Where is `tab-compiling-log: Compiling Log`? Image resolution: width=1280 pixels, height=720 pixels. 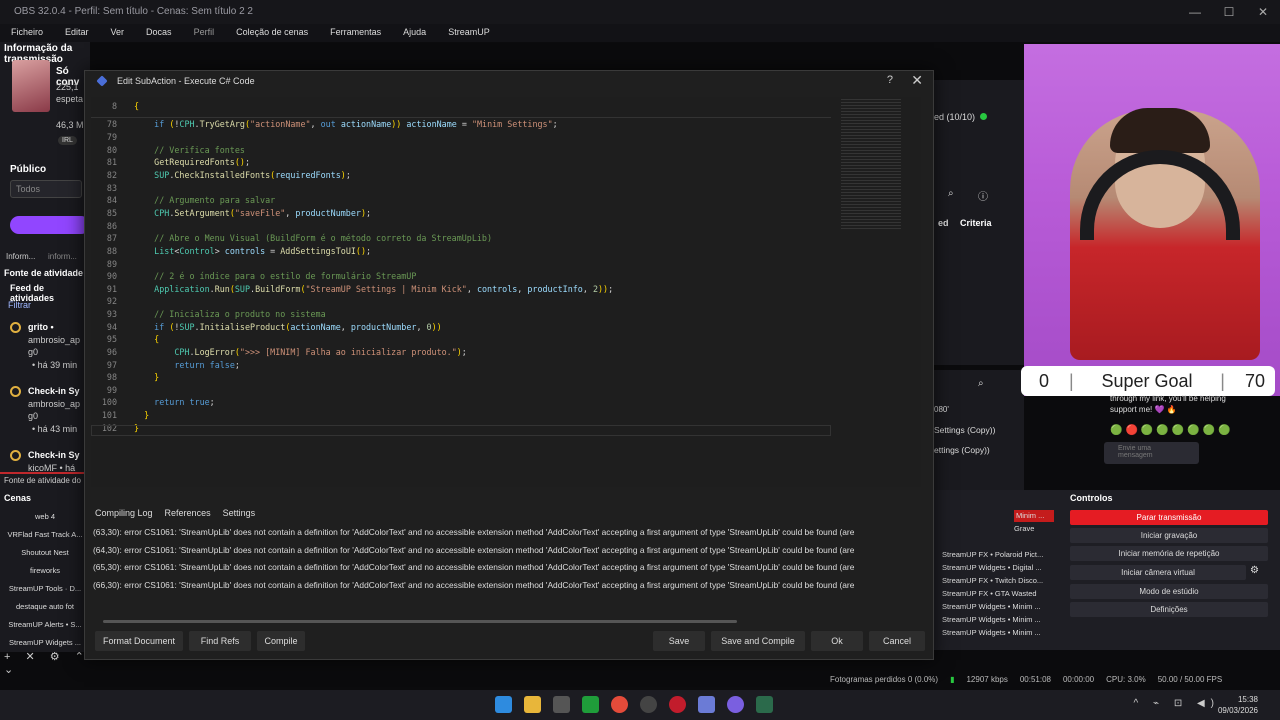
tab-compiling-log: Compiling Log is located at coordinates (124, 513).